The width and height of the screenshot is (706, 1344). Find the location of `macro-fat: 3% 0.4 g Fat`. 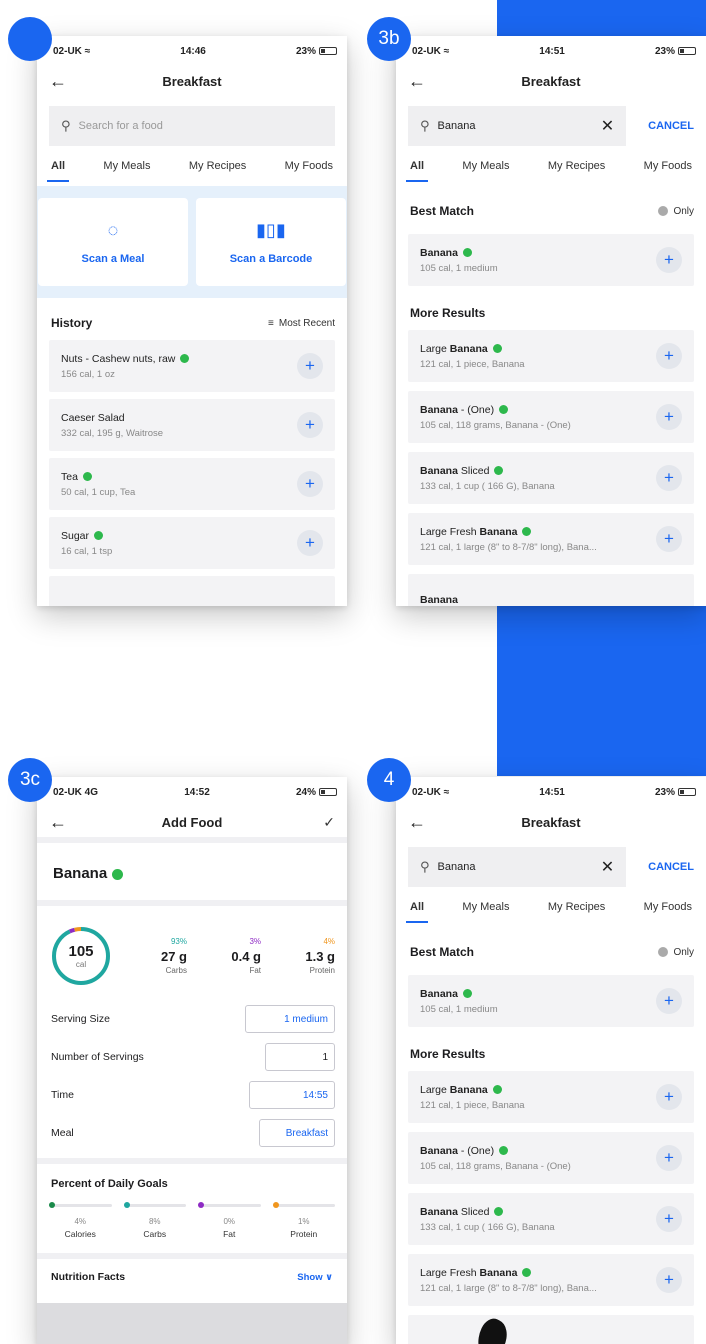

macro-fat: 3% 0.4 g Fat is located at coordinates (224, 956).